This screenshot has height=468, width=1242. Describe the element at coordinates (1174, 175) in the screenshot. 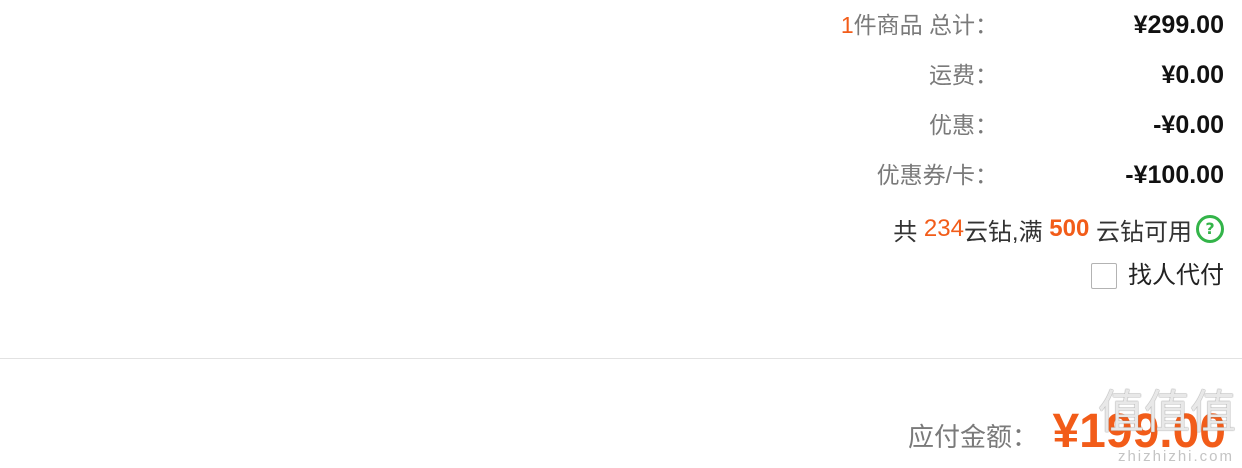

I see `coupon-value: -¥100.00` at that location.